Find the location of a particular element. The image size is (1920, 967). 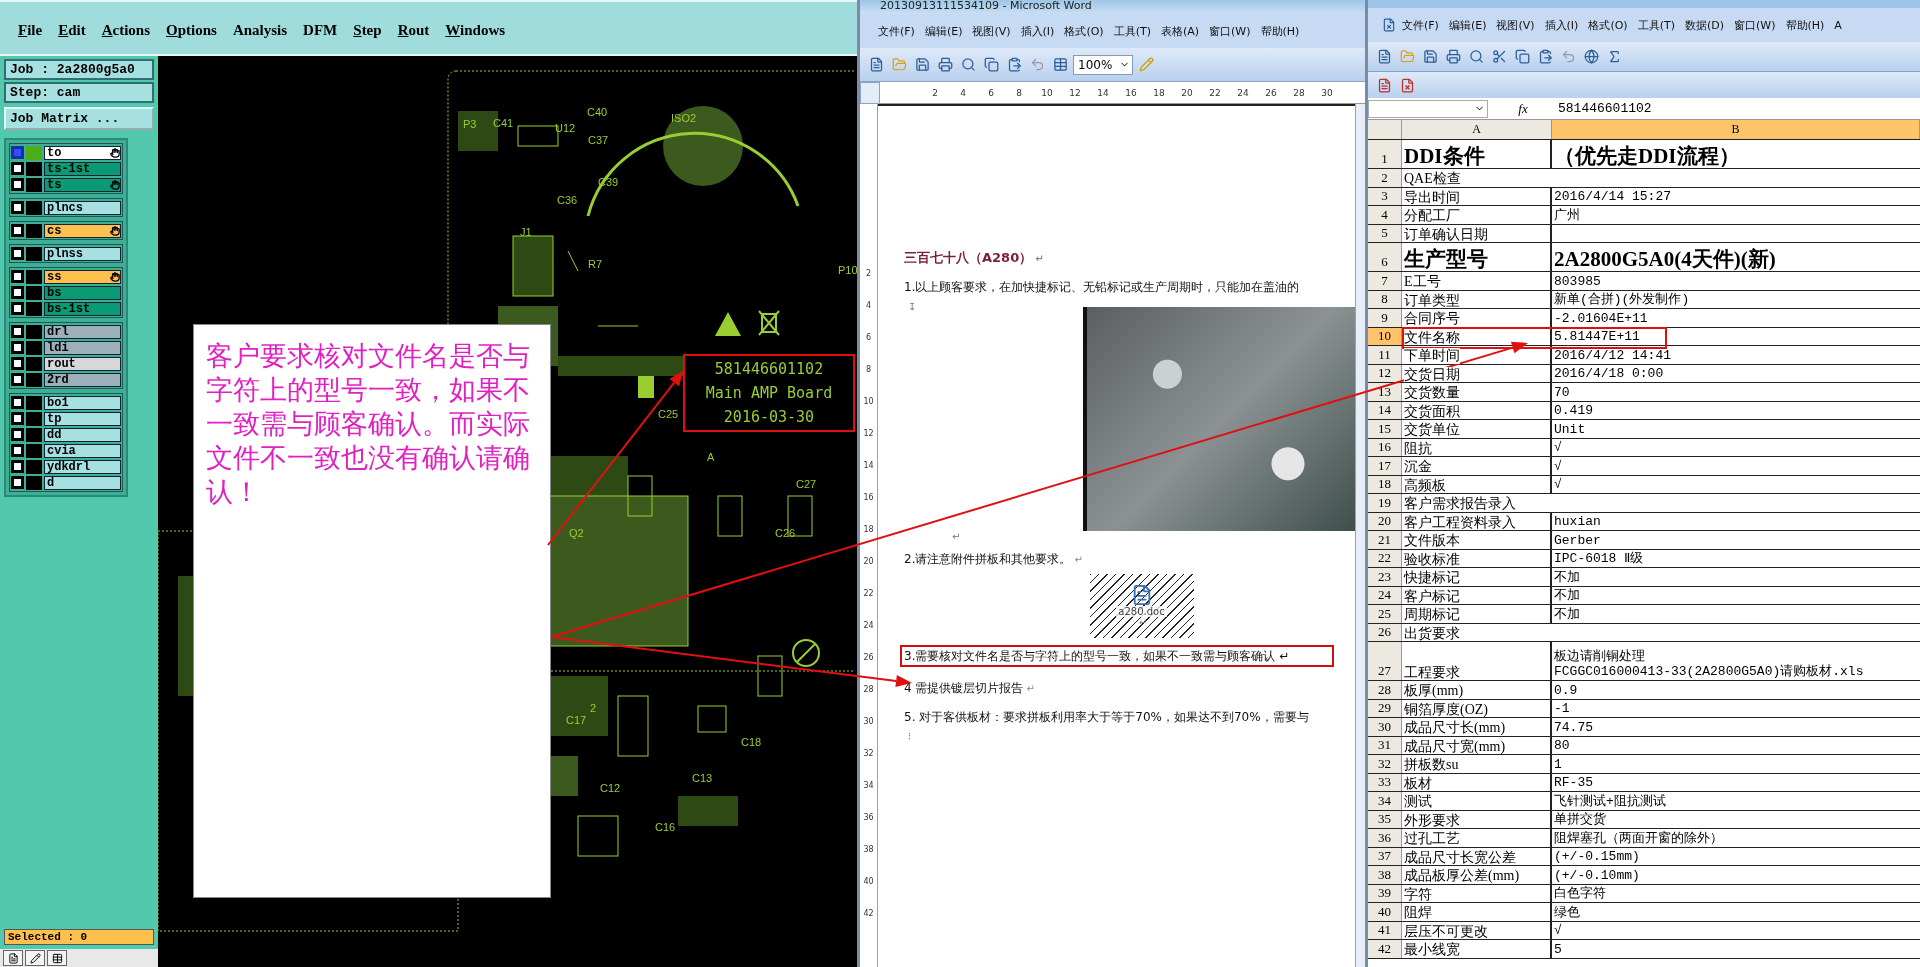

row-header: 1 is located at coordinates (1385, 154).